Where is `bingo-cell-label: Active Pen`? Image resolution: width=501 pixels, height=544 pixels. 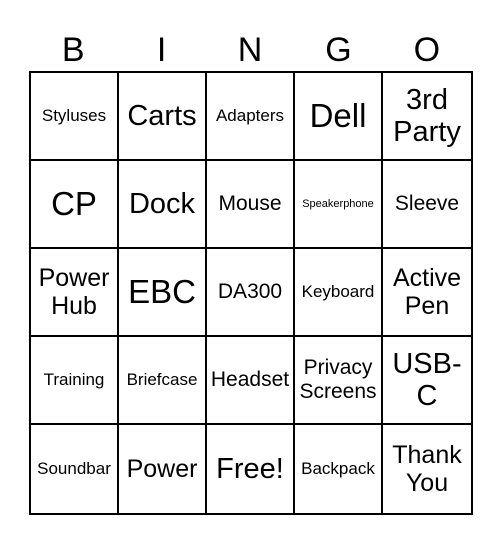
bingo-cell-label: Active Pen is located at coordinates (427, 292).